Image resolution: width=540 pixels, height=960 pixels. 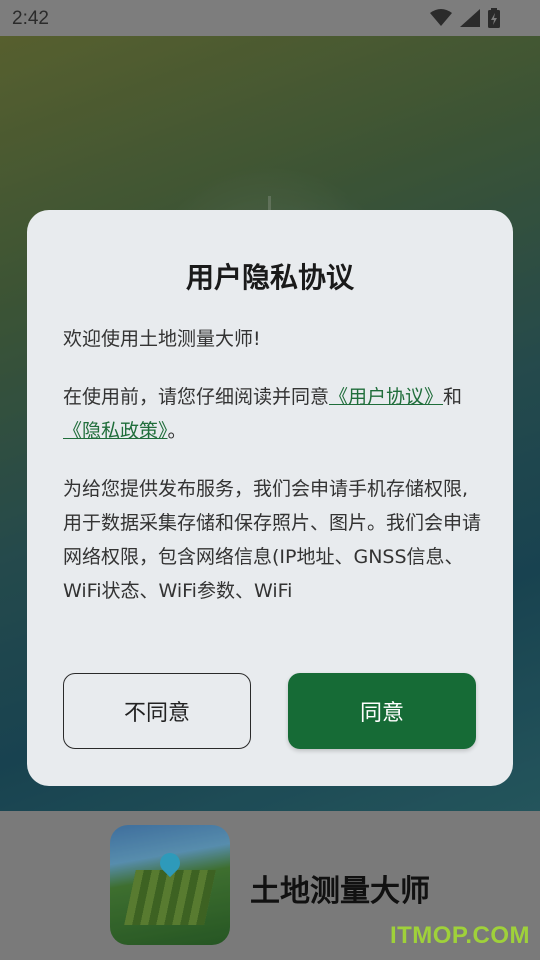 I want to click on battery-icon, so click(x=494, y=18).